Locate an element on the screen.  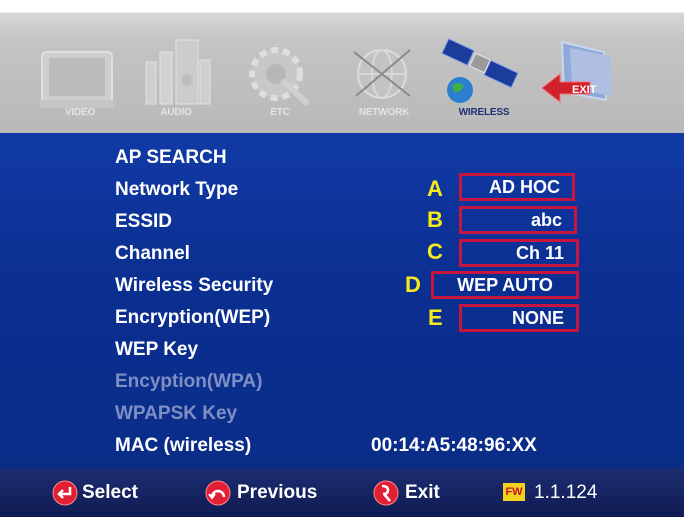
ap-search-item: AP SEARCH is located at coordinates (171, 158).